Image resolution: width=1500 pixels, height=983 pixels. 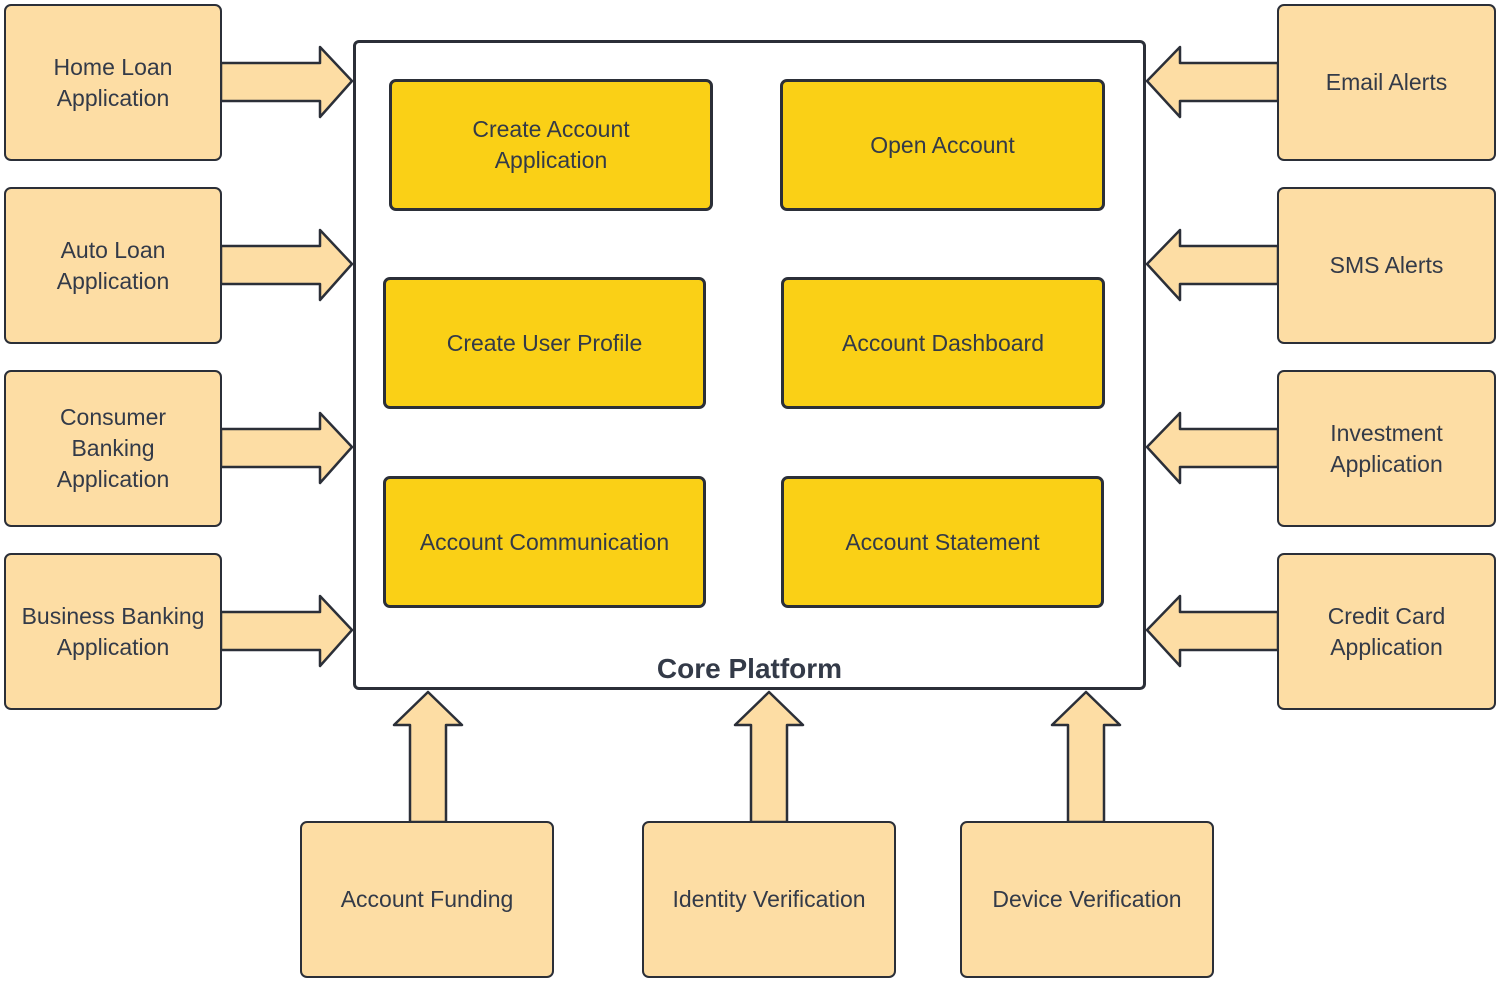 What do you see at coordinates (286, 448) in the screenshot?
I see `arrow-consumer-banking-to-core` at bounding box center [286, 448].